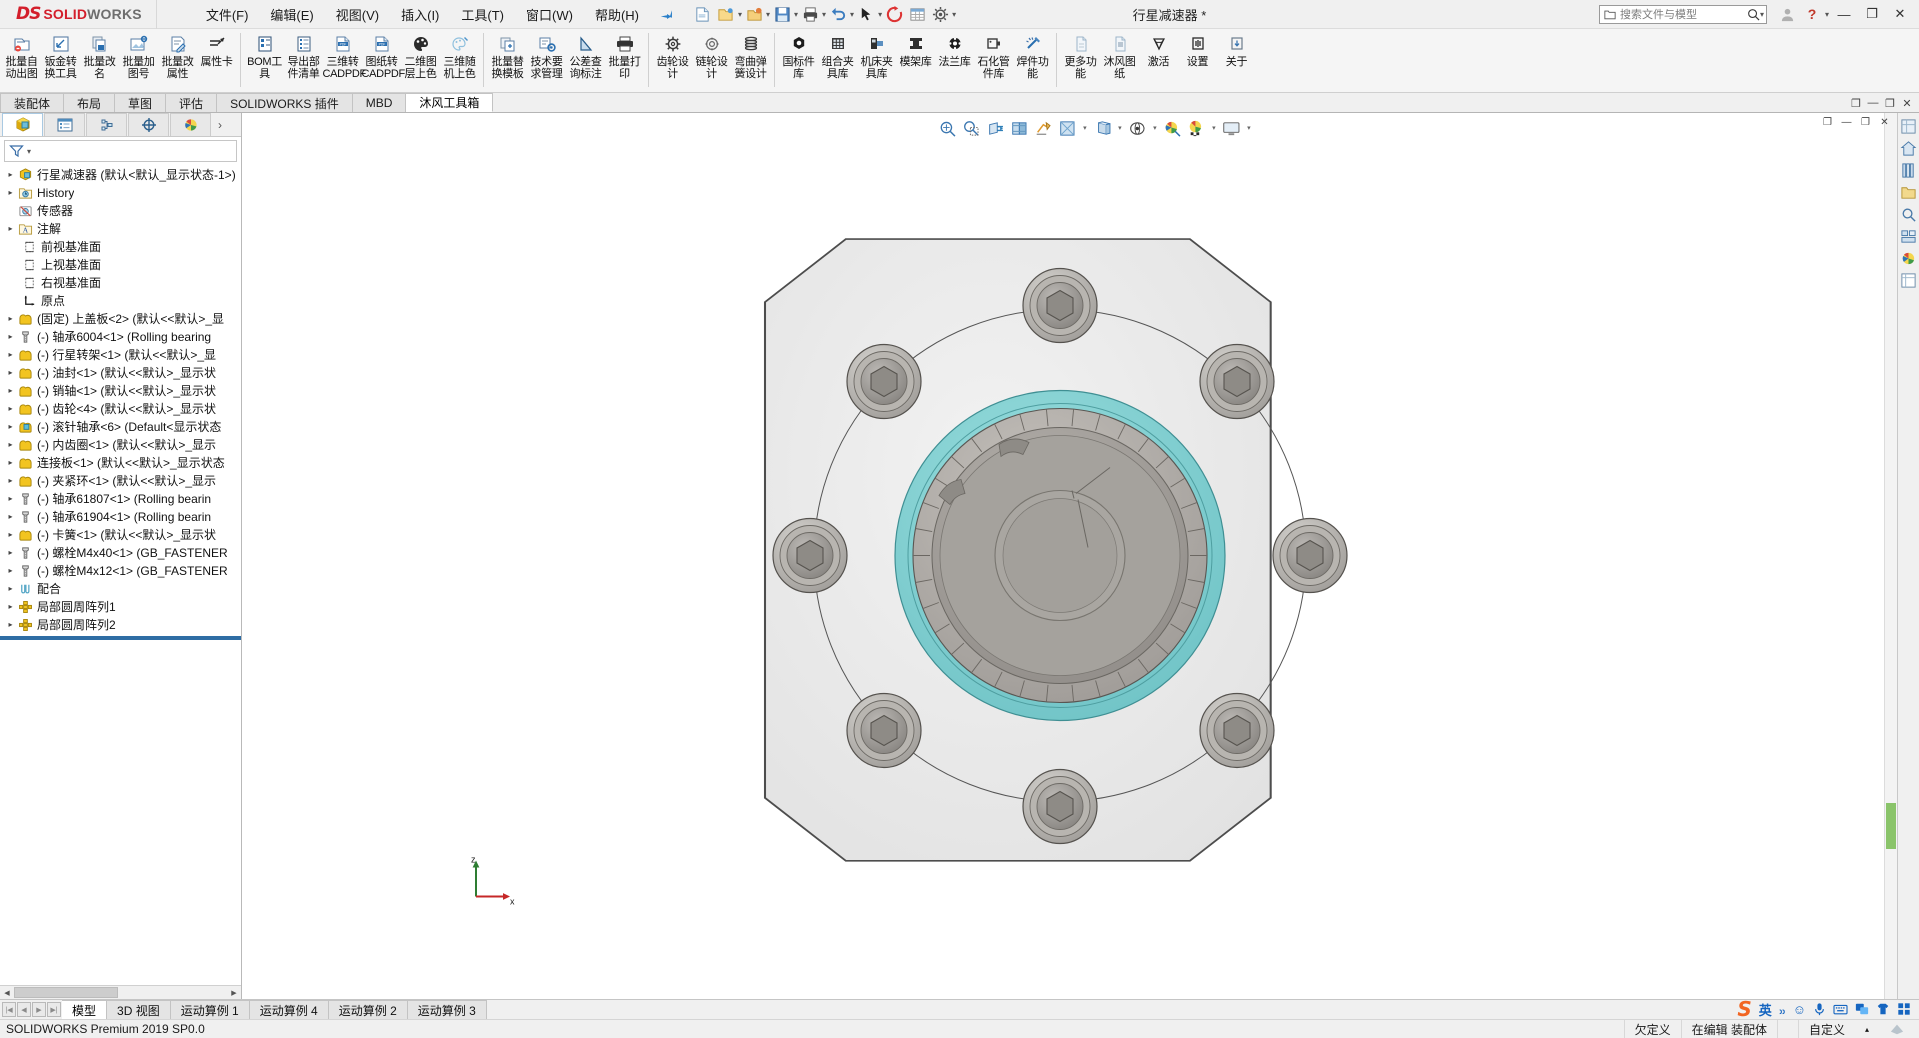  I want to click on search-library-icon, so click(1908, 214).